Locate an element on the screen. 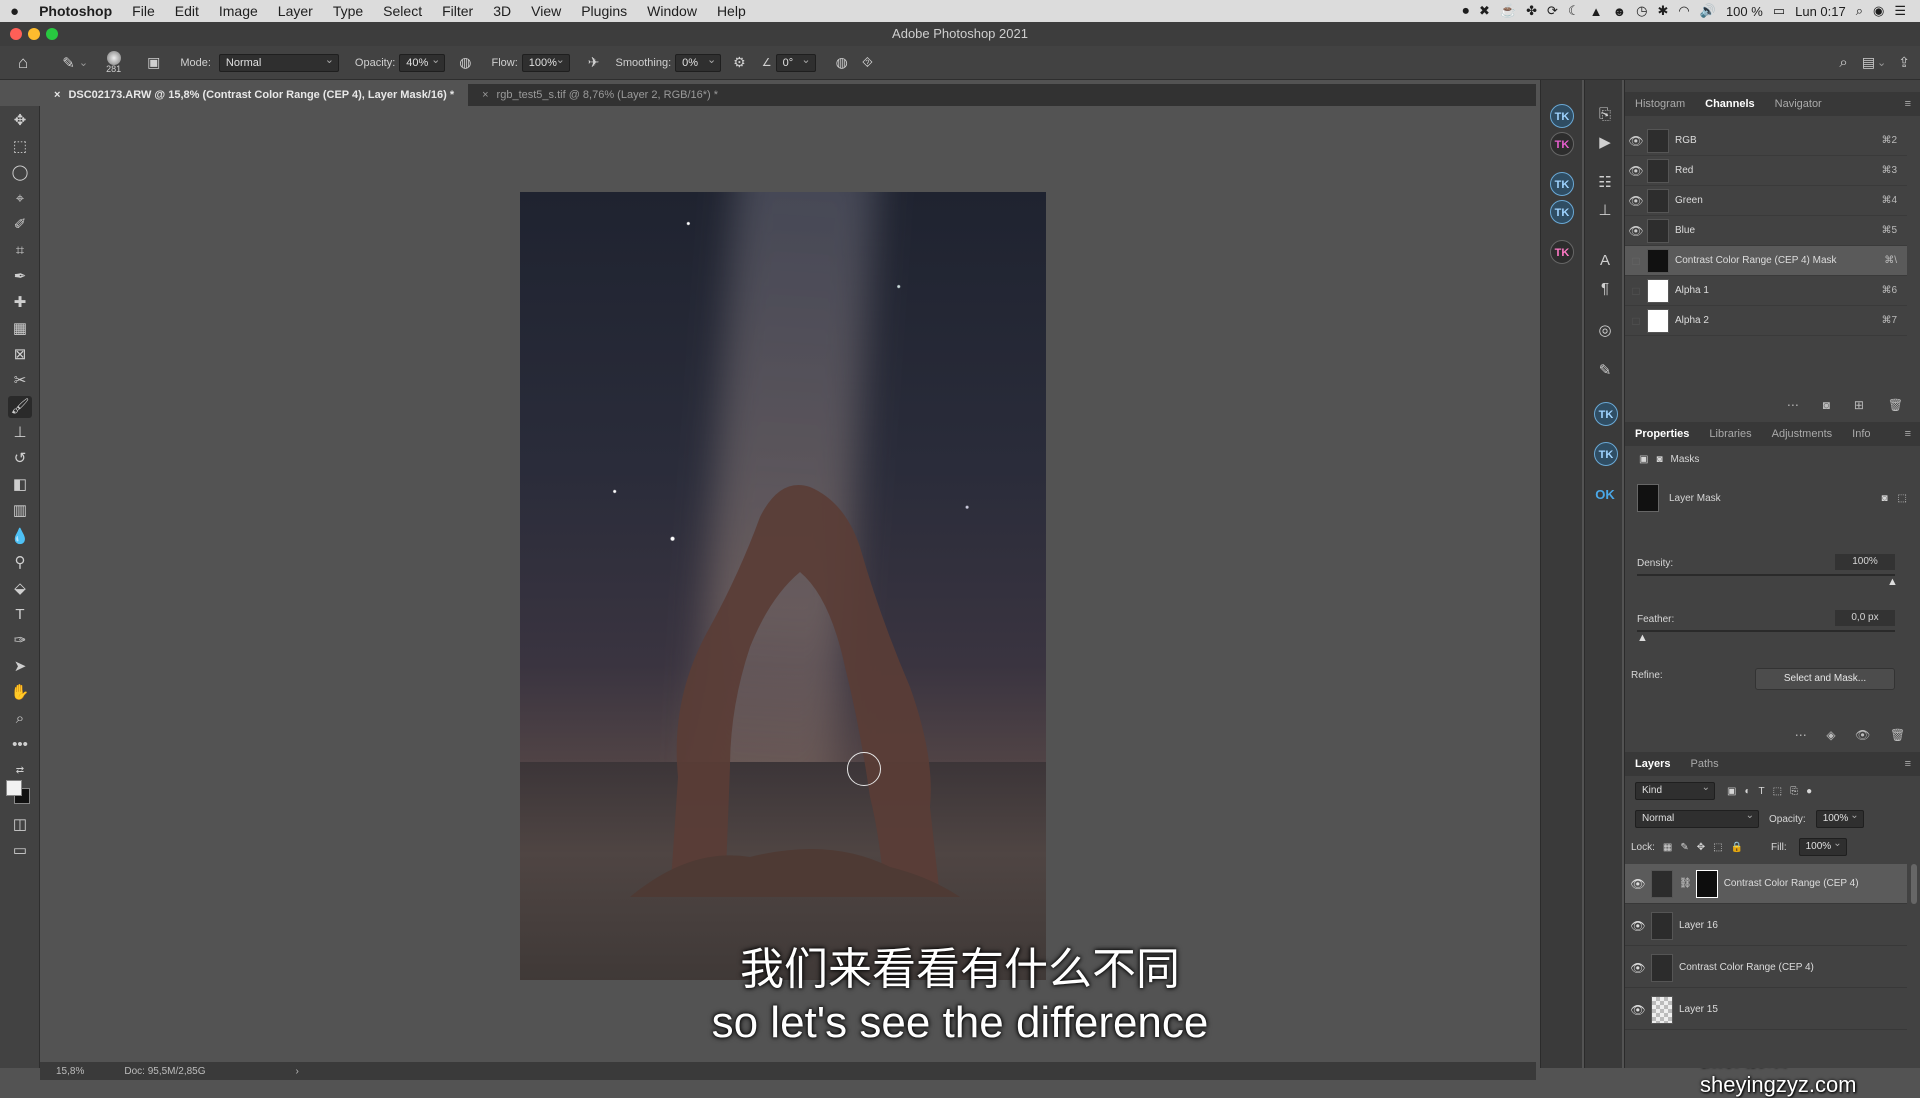 The height and width of the screenshot is (1098, 1920). doc-size: Doc: 95,5M/2,85G is located at coordinates (164, 1071).